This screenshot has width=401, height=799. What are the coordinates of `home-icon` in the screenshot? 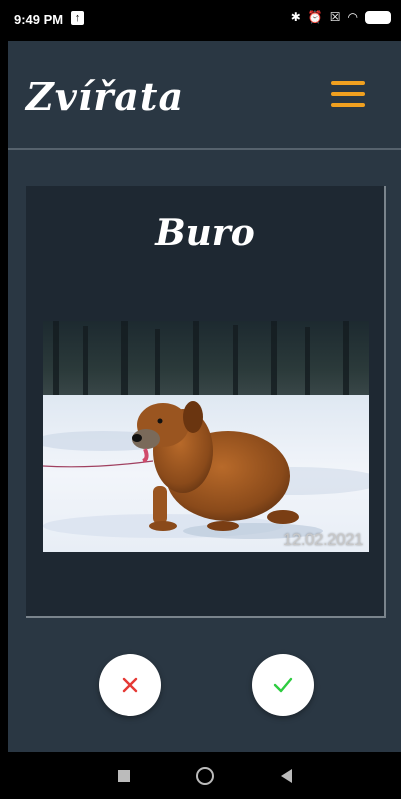 It's located at (205, 776).